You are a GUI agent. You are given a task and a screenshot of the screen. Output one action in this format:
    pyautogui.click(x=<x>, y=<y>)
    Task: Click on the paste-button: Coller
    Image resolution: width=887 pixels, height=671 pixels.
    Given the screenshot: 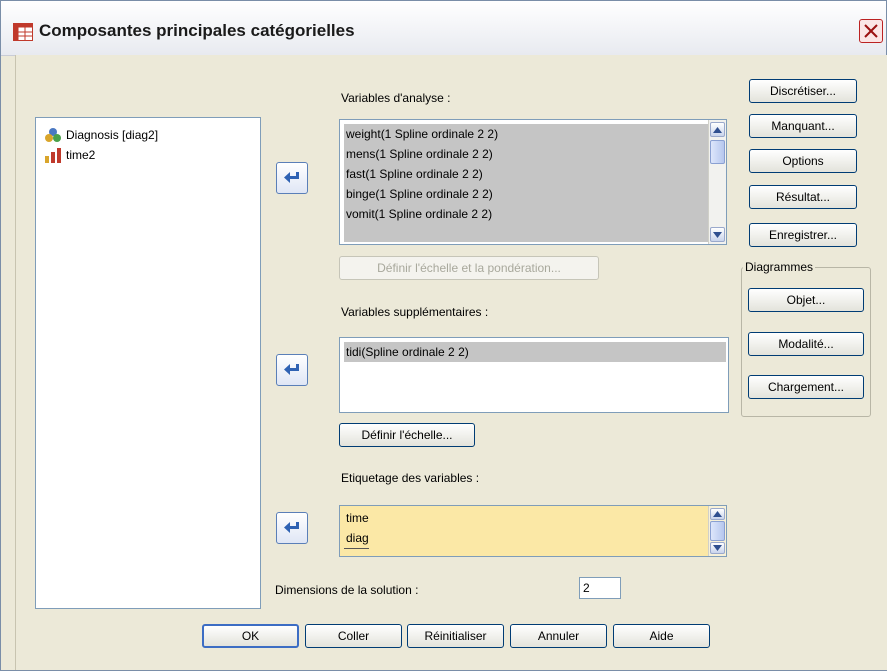 What is the action you would take?
    pyautogui.click(x=353, y=636)
    